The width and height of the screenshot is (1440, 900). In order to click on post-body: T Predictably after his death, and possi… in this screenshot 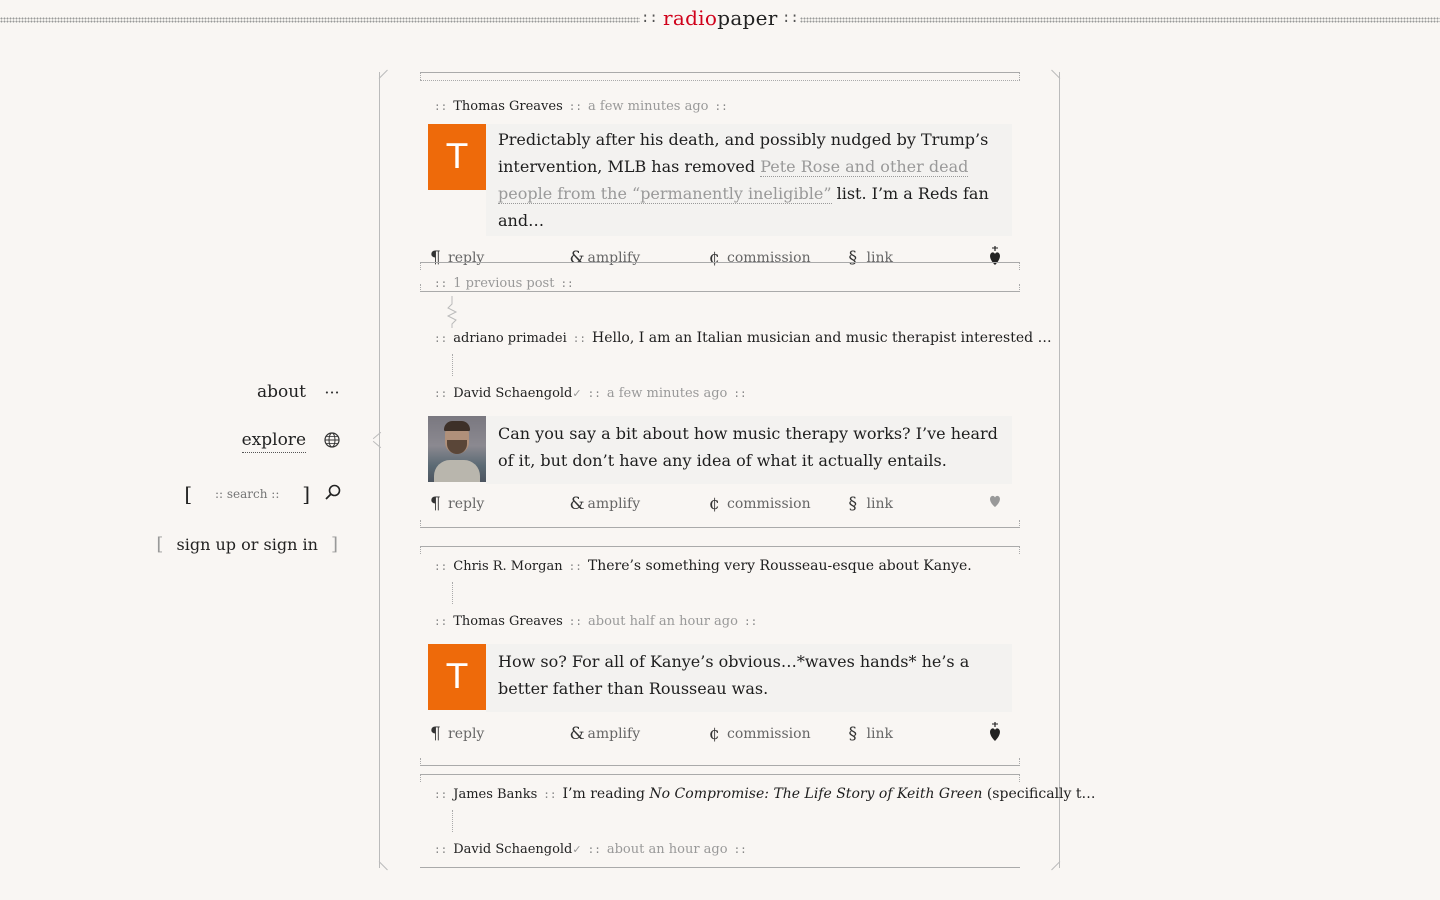, I will do `click(720, 180)`.